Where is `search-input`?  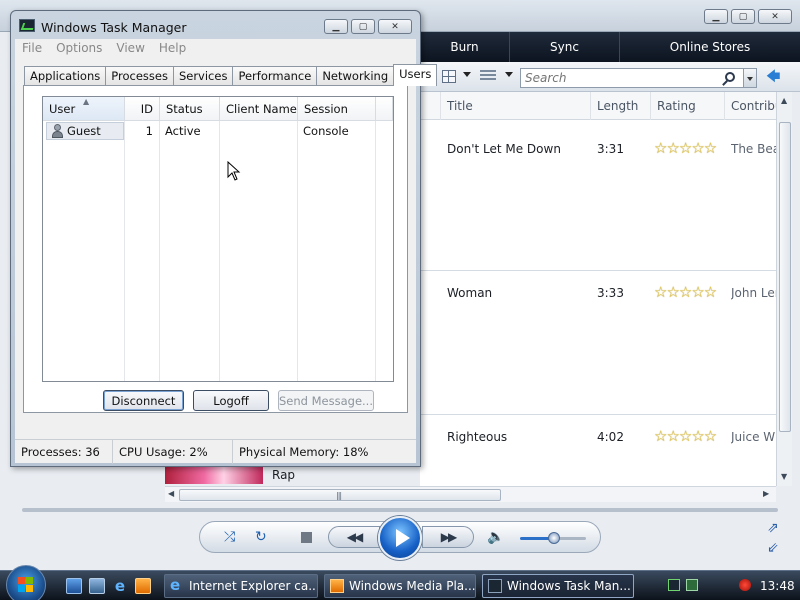
search-input is located at coordinates (616, 78).